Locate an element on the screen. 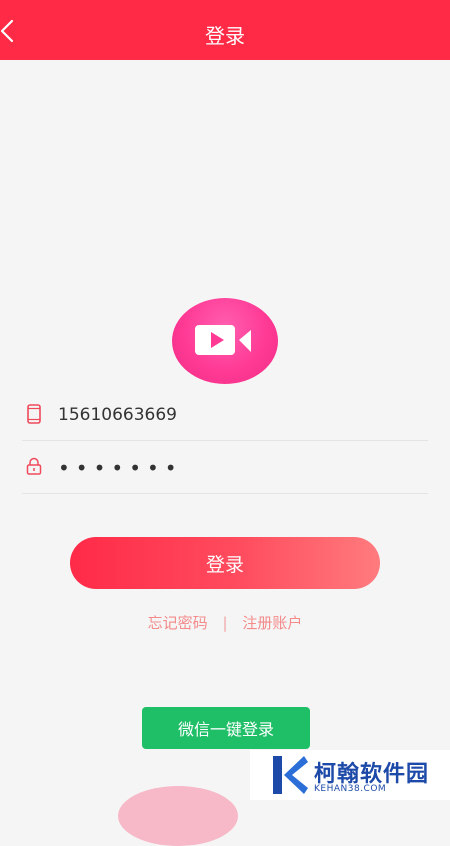 The image size is (450, 846). password-field is located at coordinates (225, 468).